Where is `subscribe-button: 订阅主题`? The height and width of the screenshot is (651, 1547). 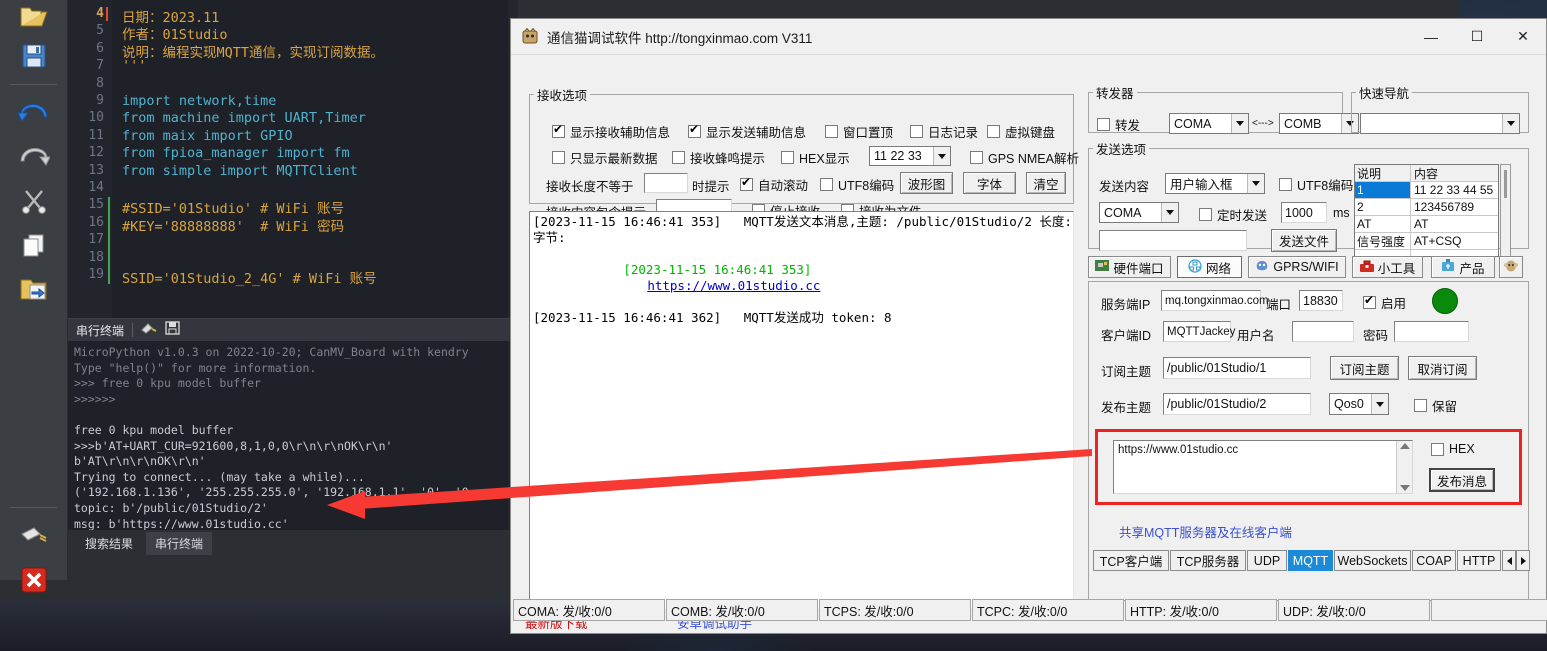
subscribe-button: 订阅主题 is located at coordinates (1364, 368).